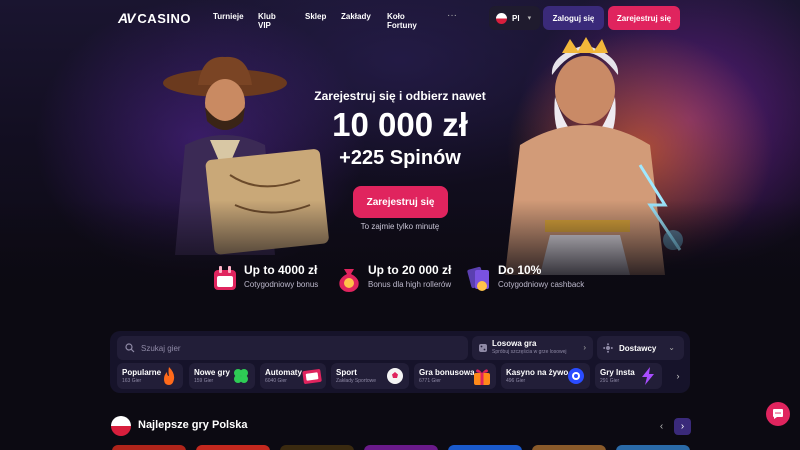  I want to click on categories-next-icon: ›, so click(678, 376).